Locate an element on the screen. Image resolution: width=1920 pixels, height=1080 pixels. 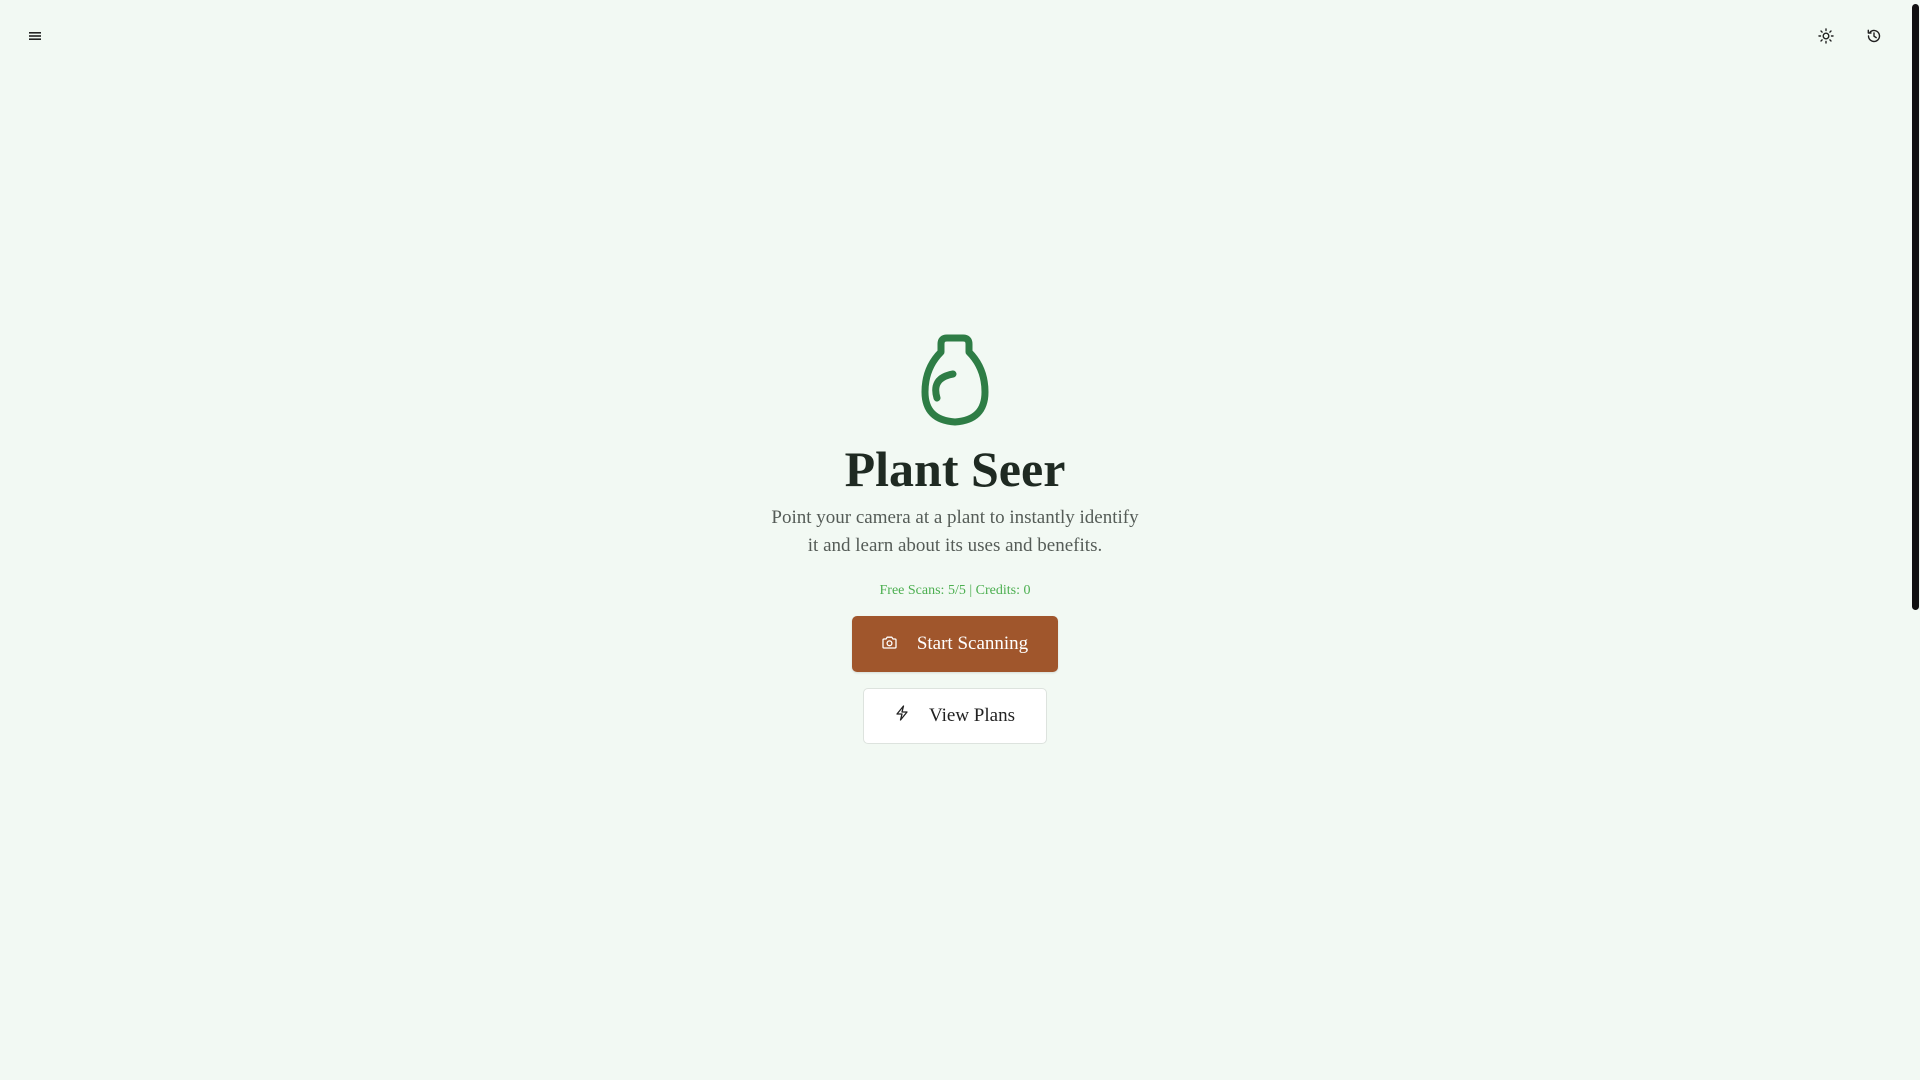
scrollbar-thumb is located at coordinates (1915, 307).